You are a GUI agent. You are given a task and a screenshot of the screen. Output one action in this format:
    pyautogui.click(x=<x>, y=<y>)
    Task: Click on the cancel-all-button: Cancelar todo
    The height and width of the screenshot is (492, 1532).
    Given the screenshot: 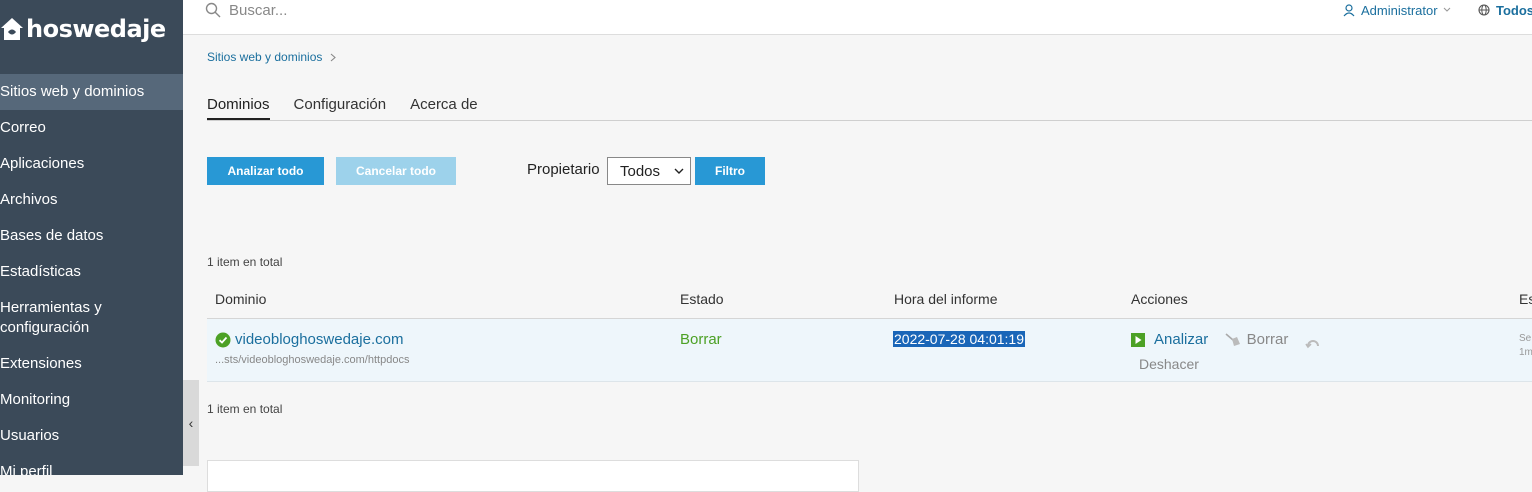 What is the action you would take?
    pyautogui.click(x=396, y=171)
    